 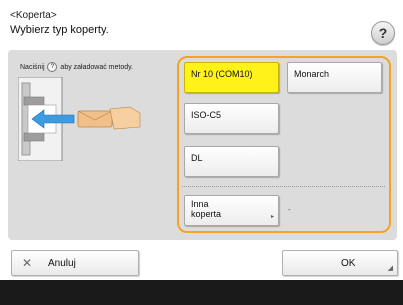 I want to click on cancel-label: Anuluj, so click(x=62, y=263).